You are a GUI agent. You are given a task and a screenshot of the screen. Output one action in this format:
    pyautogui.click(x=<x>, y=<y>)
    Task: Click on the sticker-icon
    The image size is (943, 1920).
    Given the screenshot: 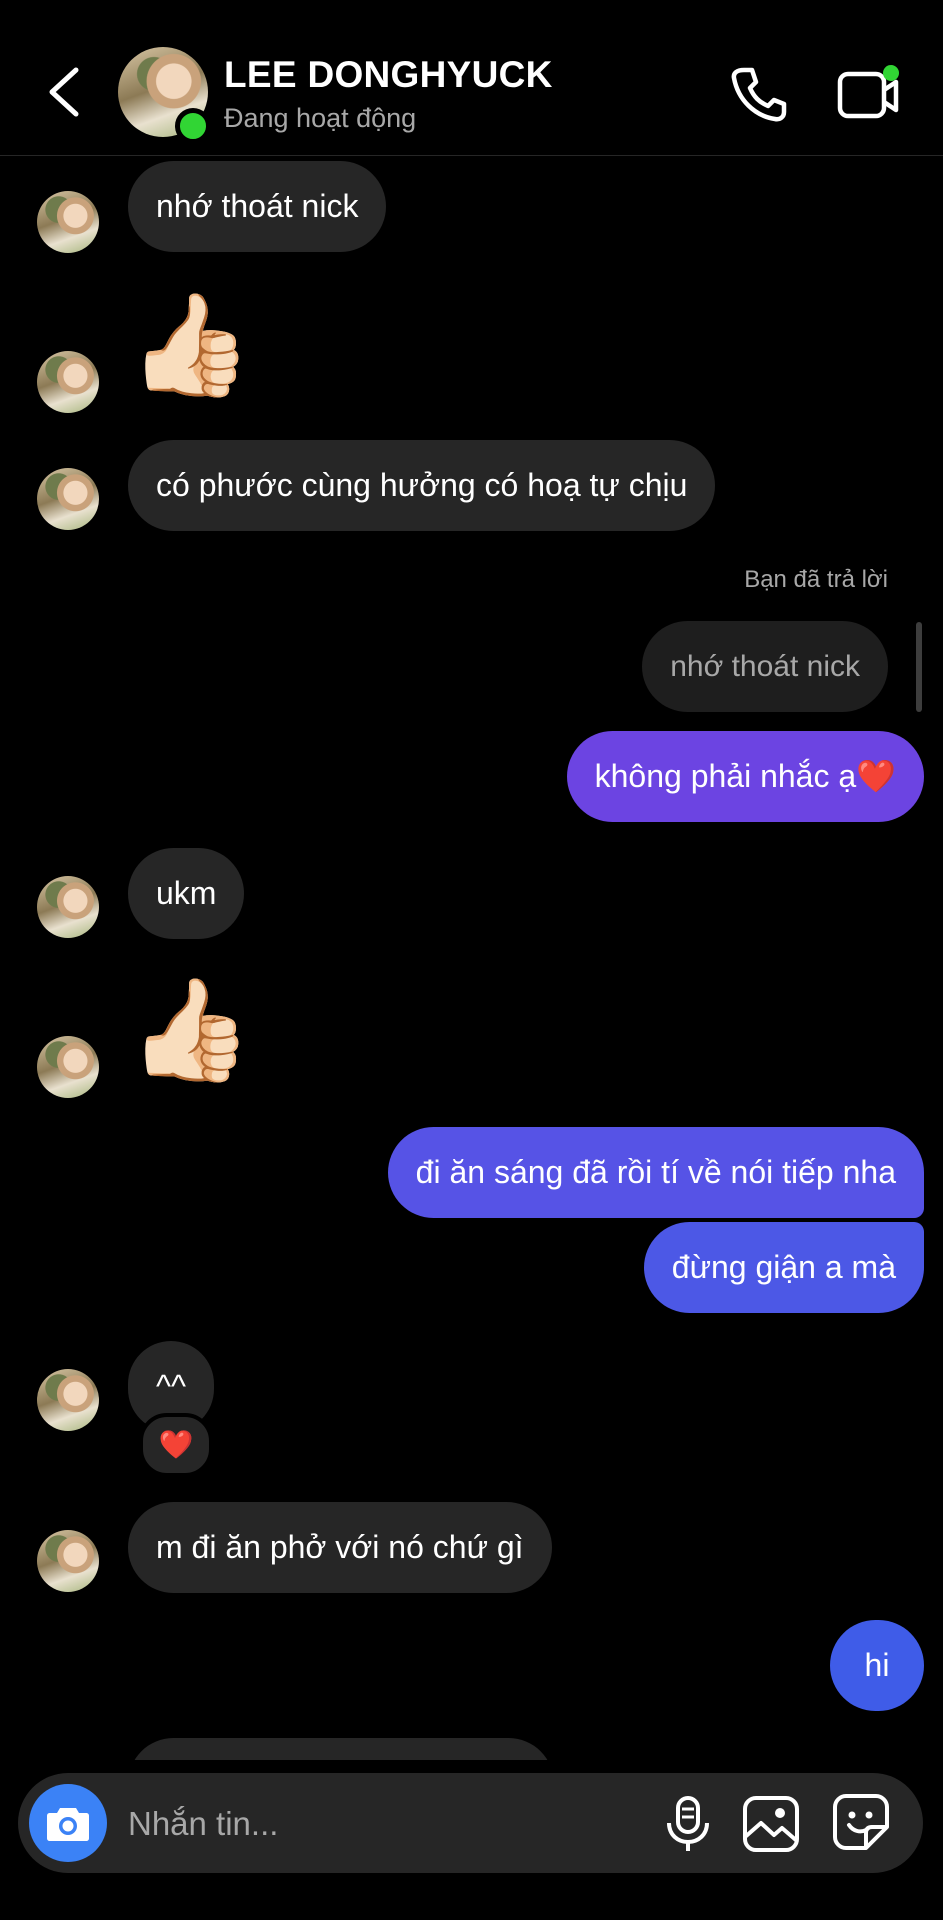 What is the action you would take?
    pyautogui.click(x=861, y=1822)
    